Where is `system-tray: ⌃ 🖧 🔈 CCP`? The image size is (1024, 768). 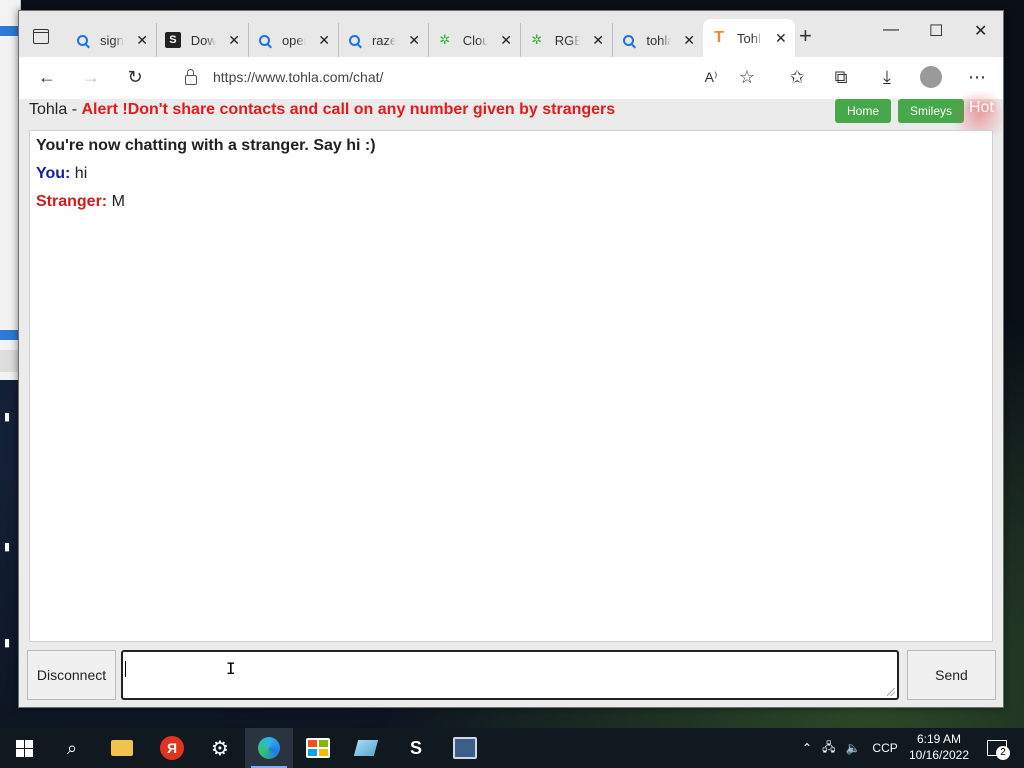 system-tray: ⌃ 🖧 🔈 CCP is located at coordinates (850, 748).